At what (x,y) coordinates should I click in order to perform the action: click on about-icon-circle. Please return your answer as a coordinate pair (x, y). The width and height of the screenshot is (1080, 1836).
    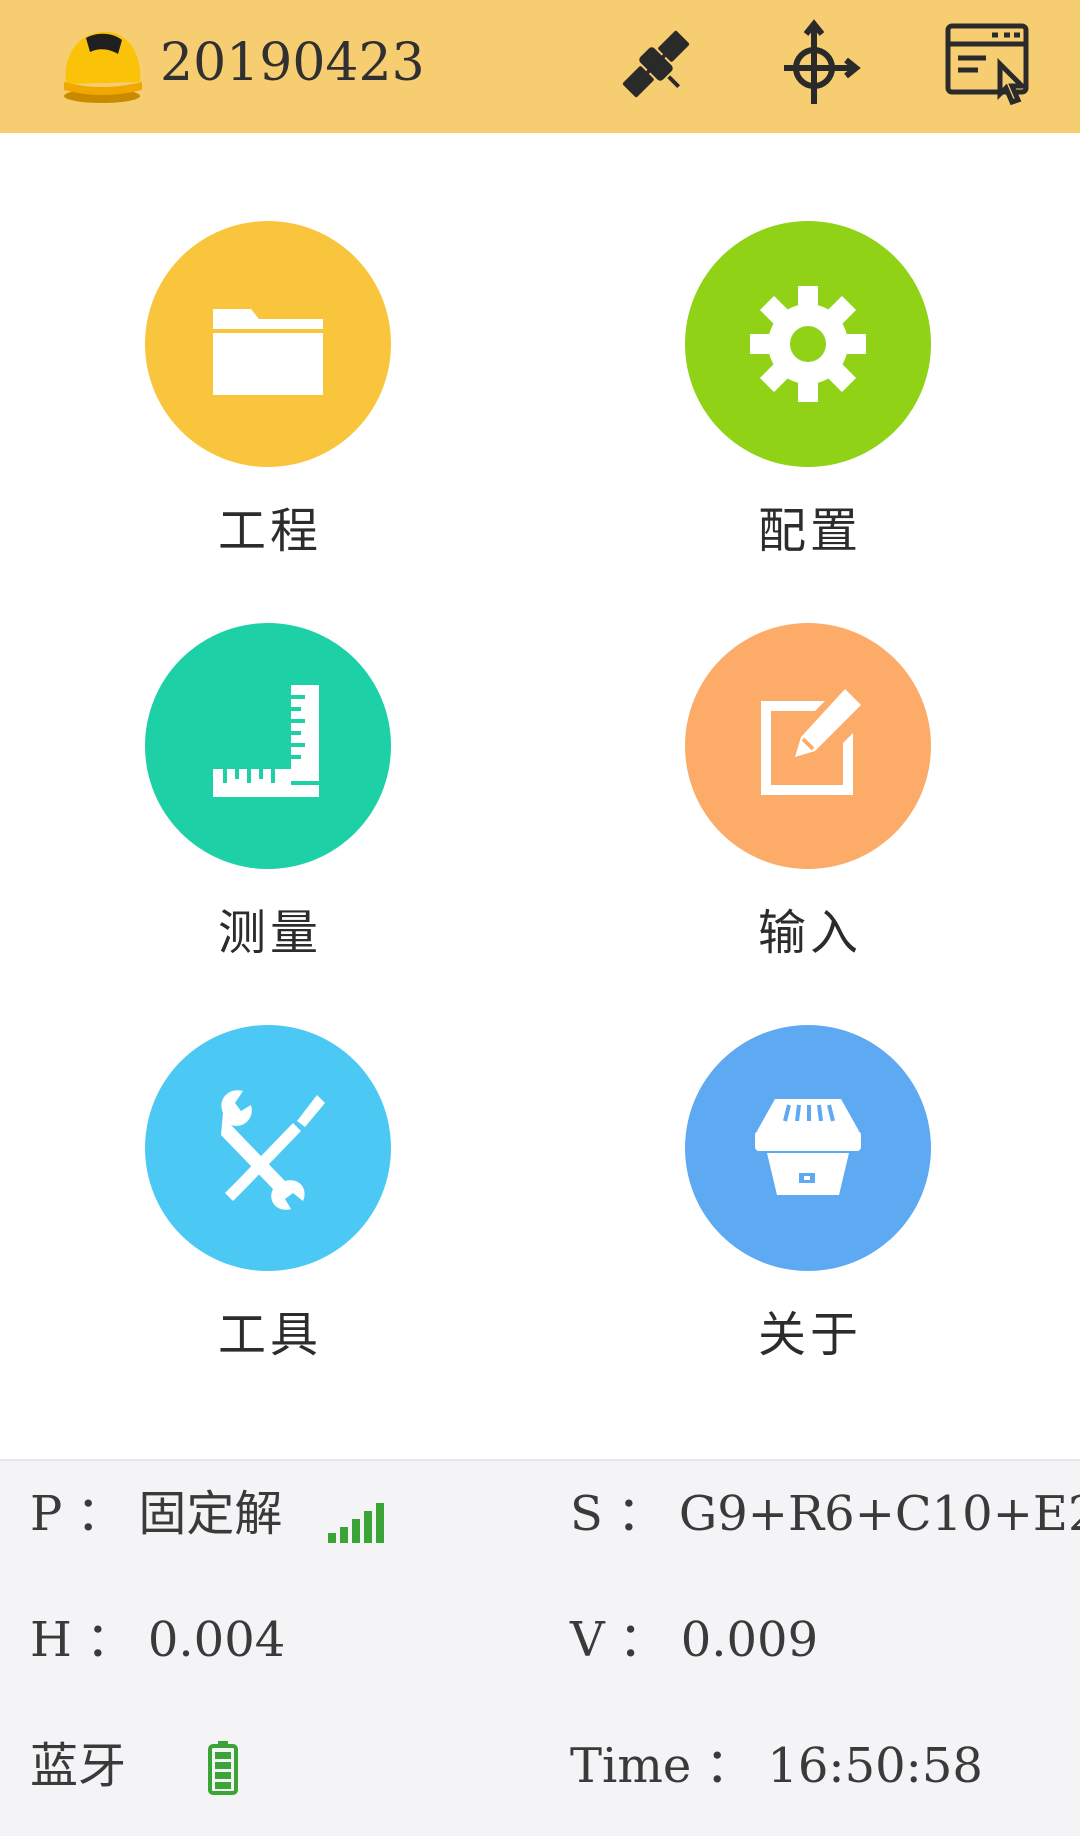
    Looking at the image, I should click on (808, 1148).